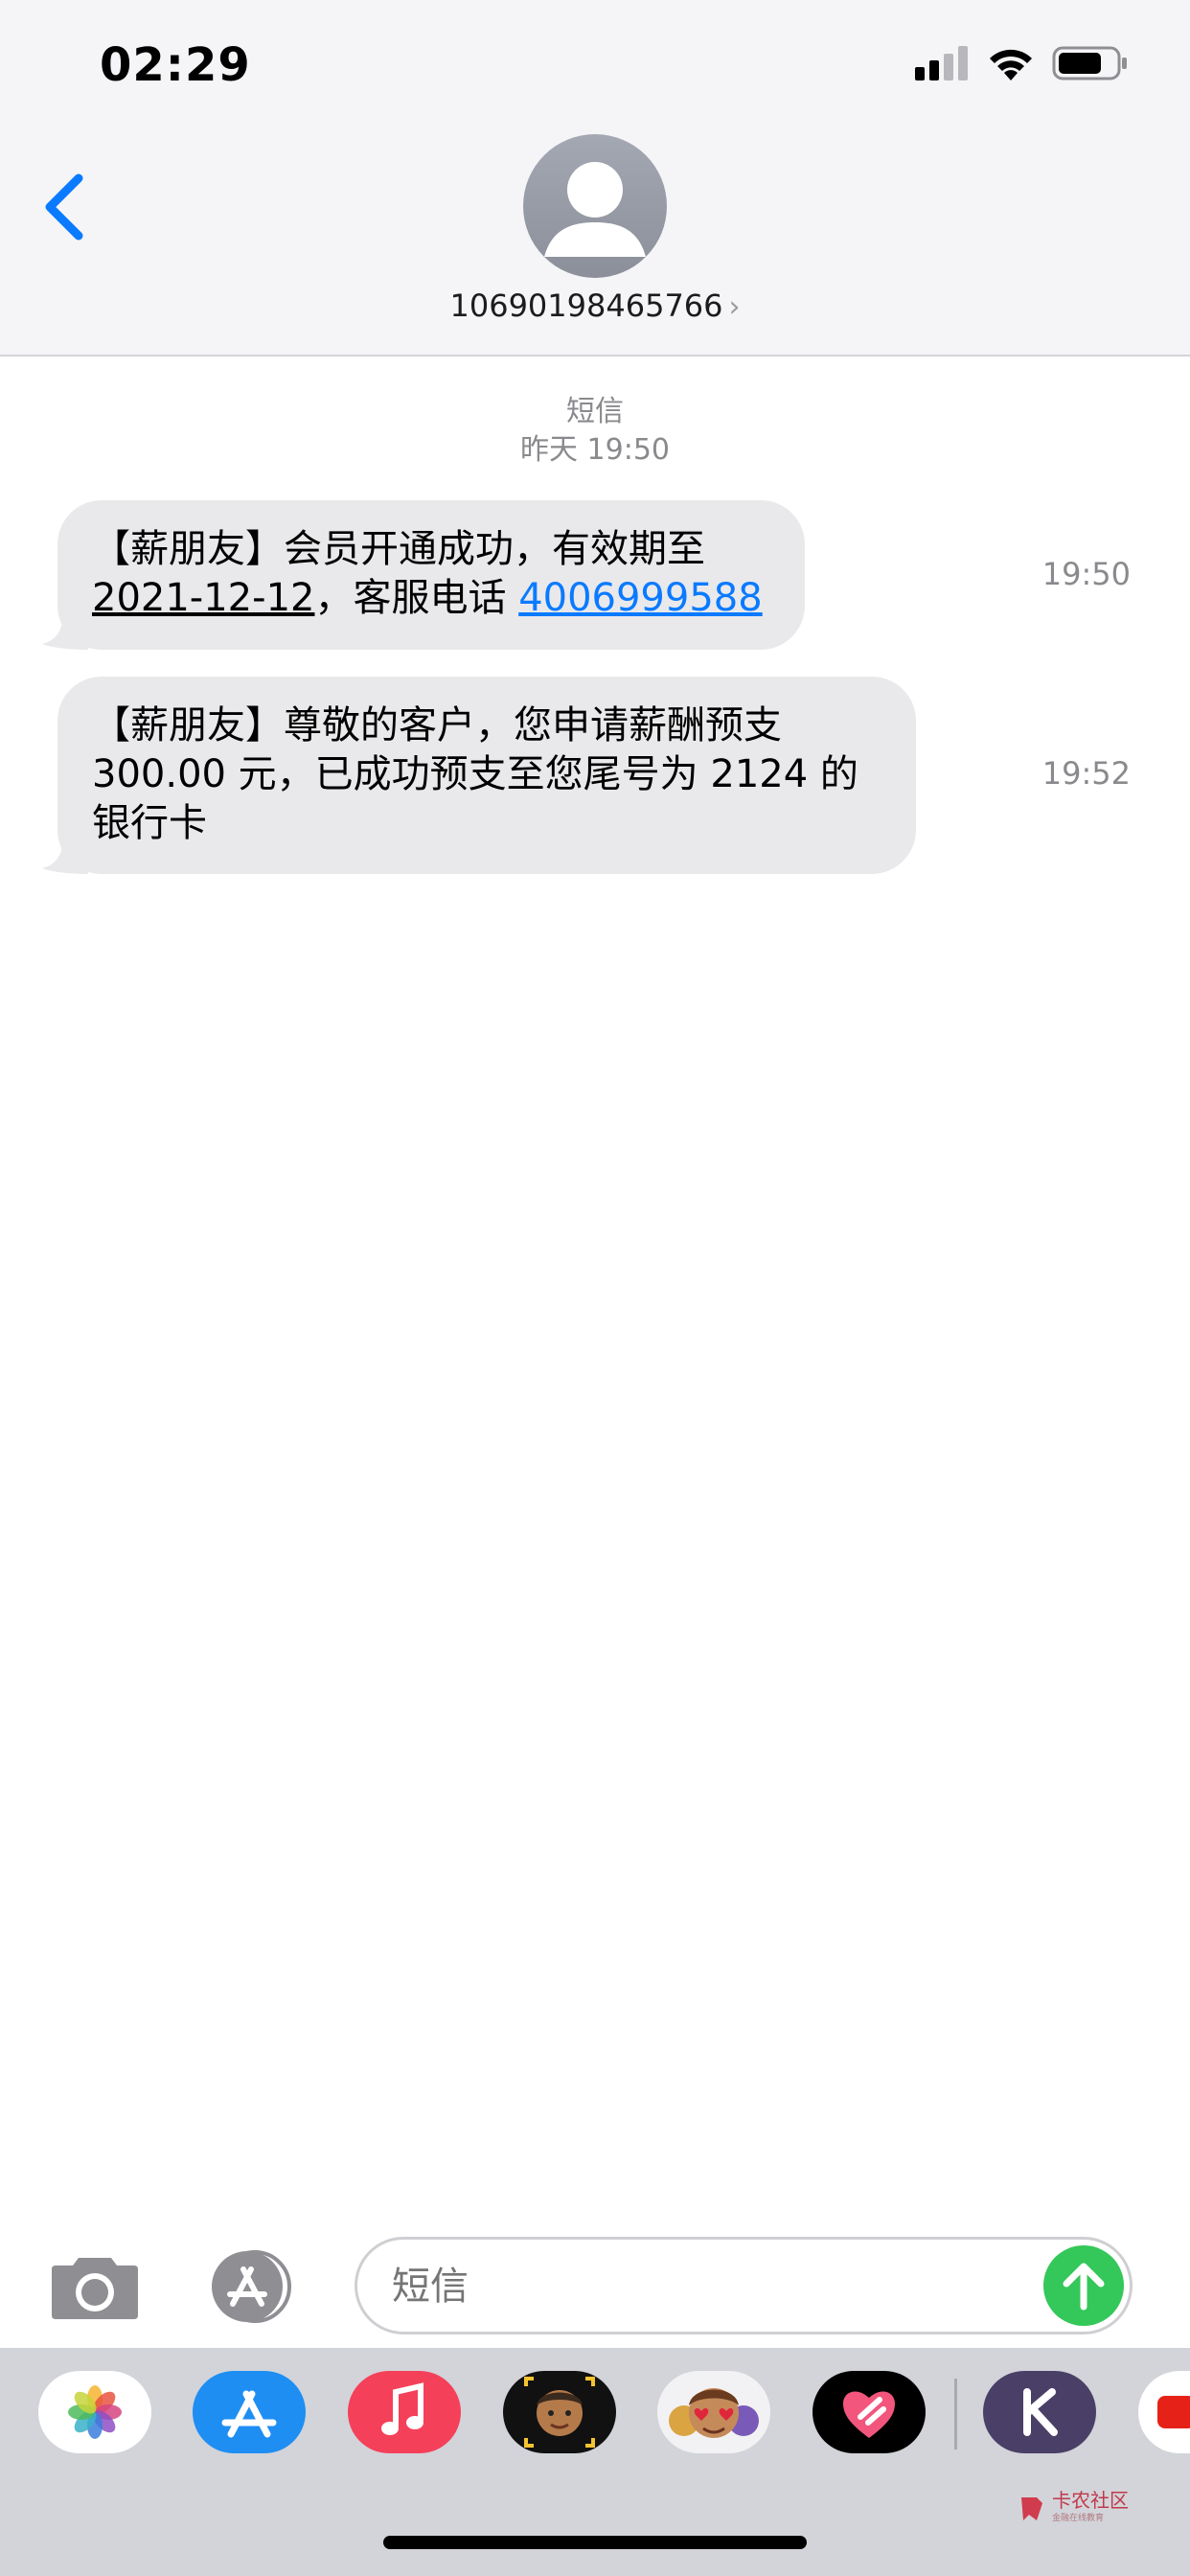  I want to click on status-time: 02:29, so click(175, 65).